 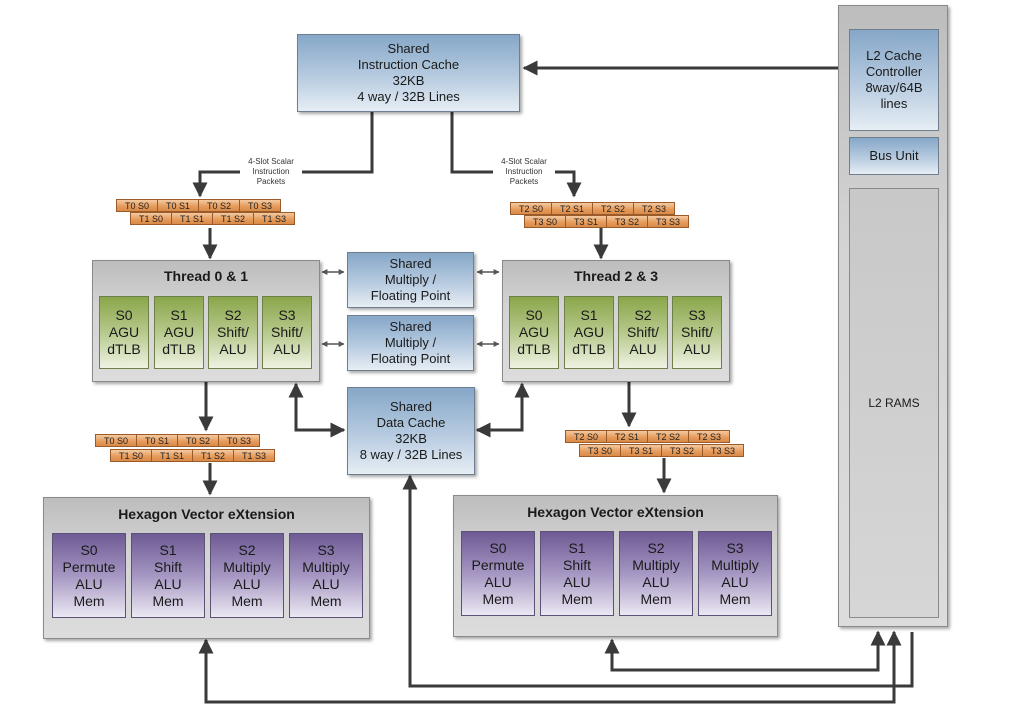 What do you see at coordinates (411, 454) in the screenshot?
I see `dcache-line: 8 way / 32B Lines` at bounding box center [411, 454].